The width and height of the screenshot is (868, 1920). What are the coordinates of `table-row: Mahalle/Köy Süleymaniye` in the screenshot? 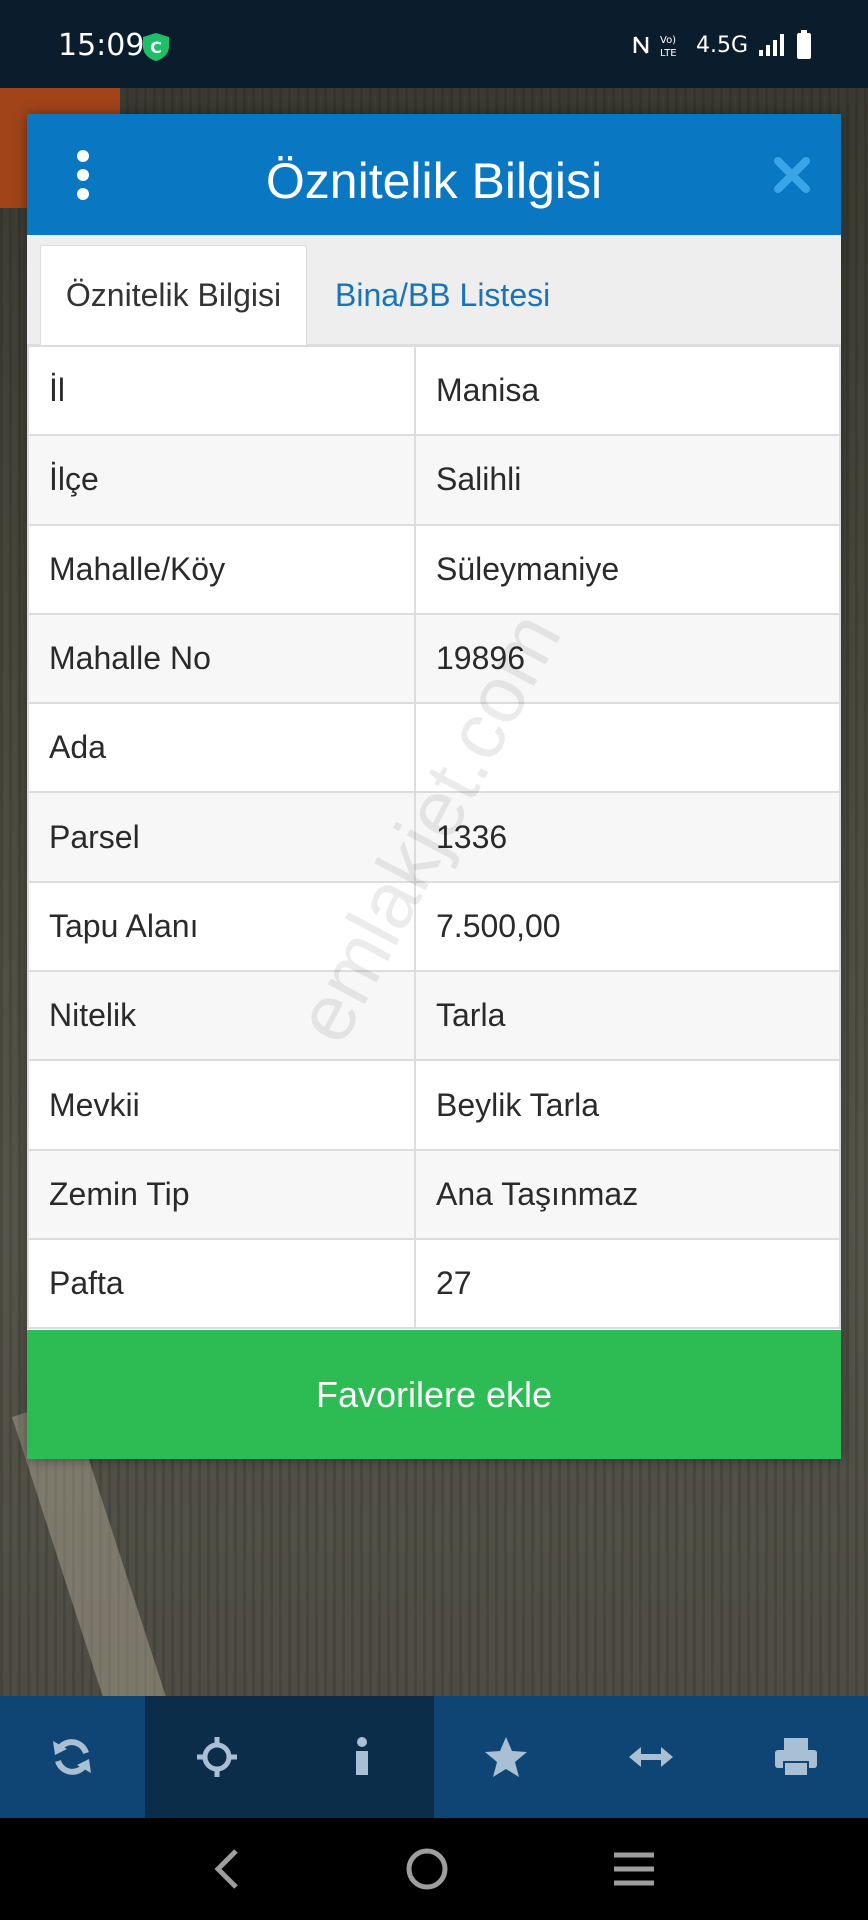 It's located at (434, 569).